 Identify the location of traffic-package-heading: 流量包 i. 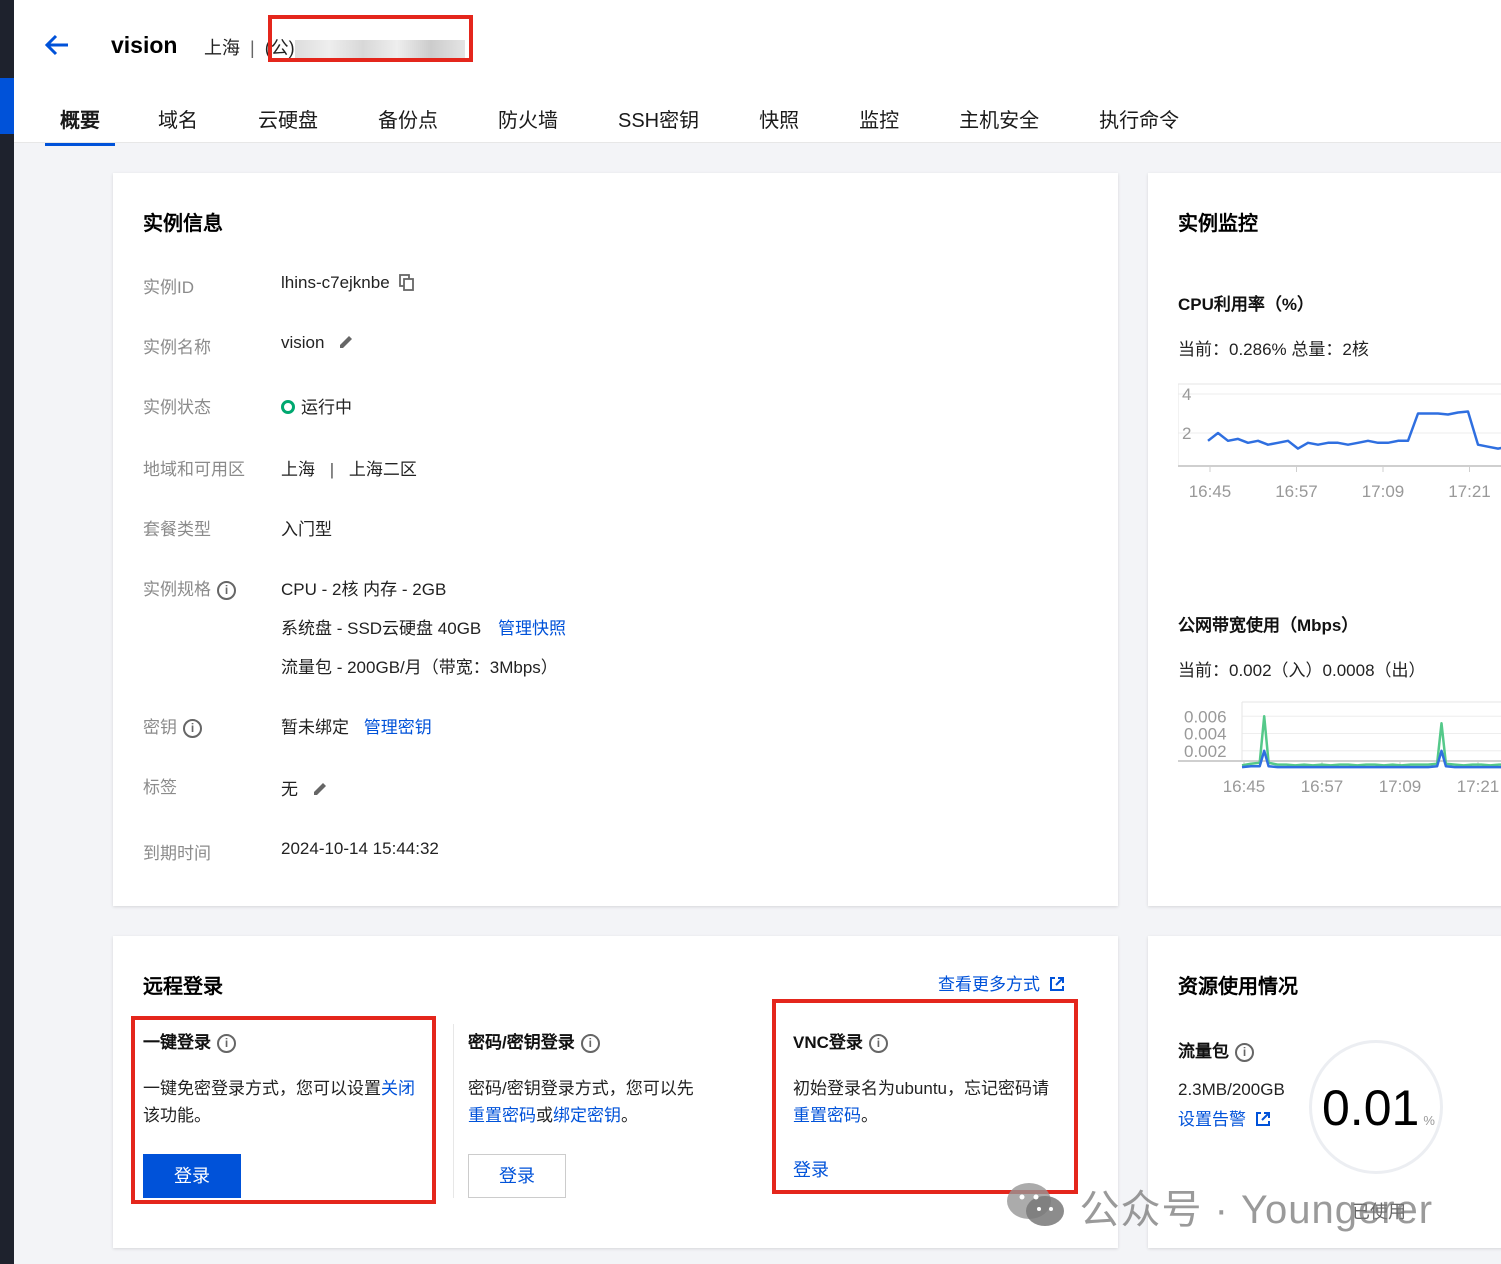
(1216, 1050).